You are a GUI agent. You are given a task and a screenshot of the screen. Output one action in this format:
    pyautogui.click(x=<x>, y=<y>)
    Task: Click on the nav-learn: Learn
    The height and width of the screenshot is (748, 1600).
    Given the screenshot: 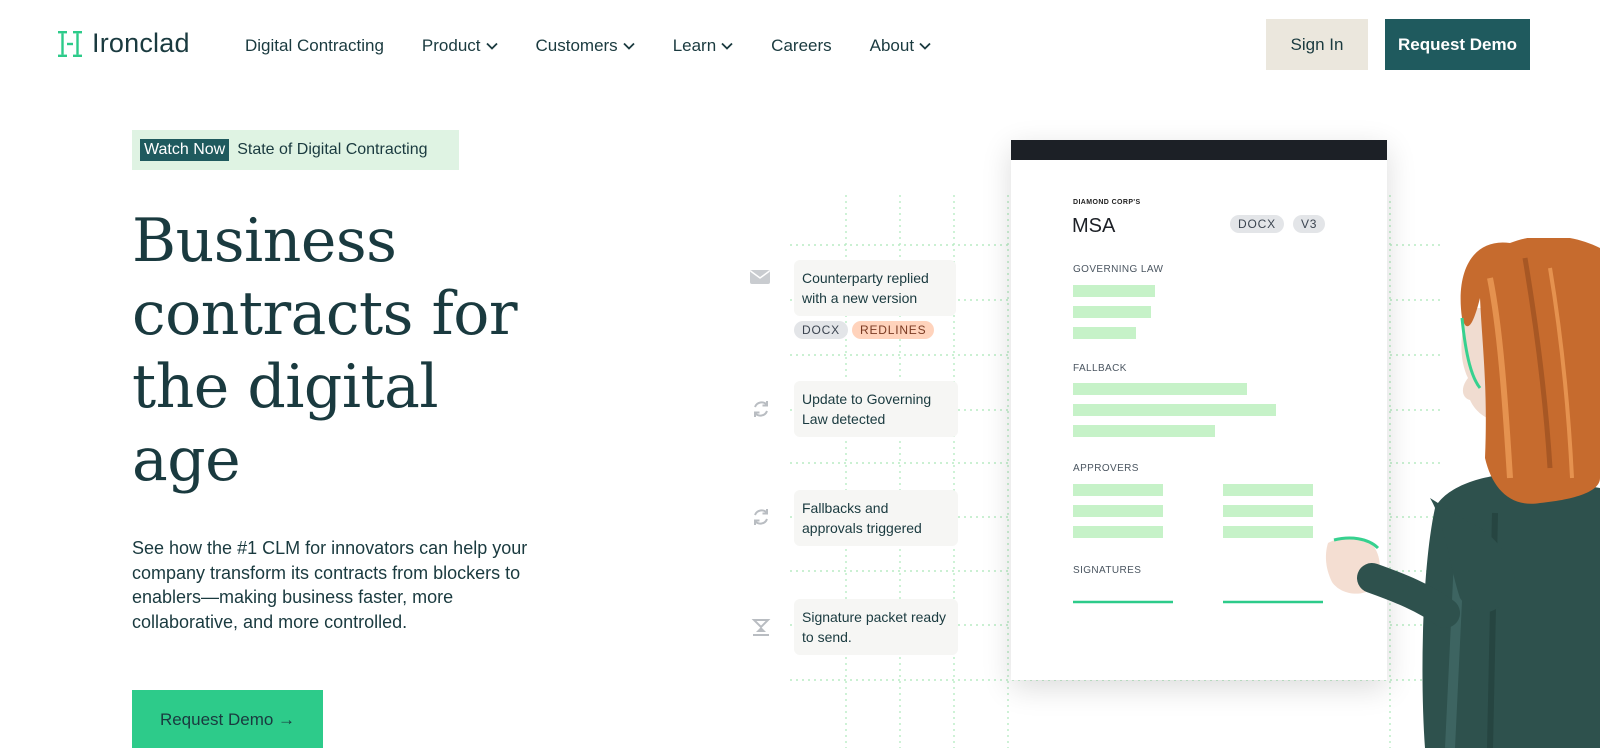 What is the action you would take?
    pyautogui.click(x=703, y=46)
    